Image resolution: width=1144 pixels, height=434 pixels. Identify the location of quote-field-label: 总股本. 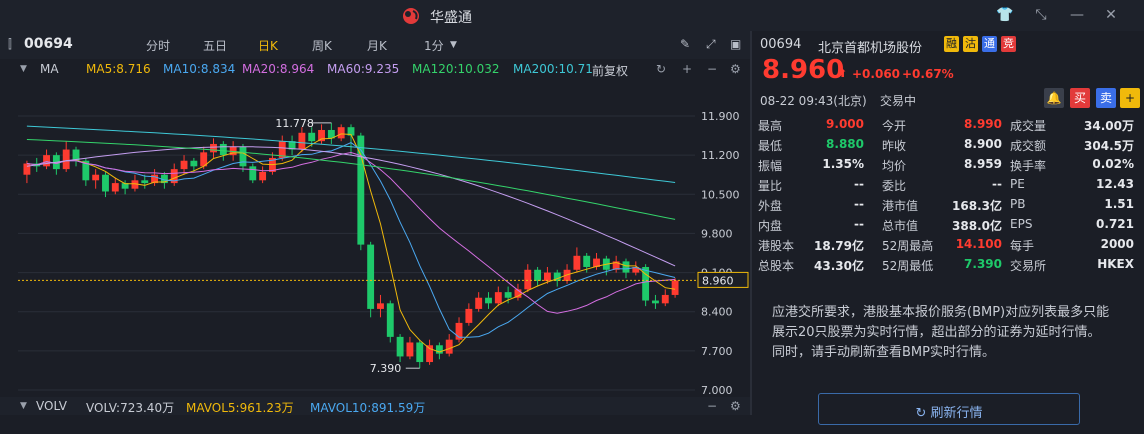
(776, 266).